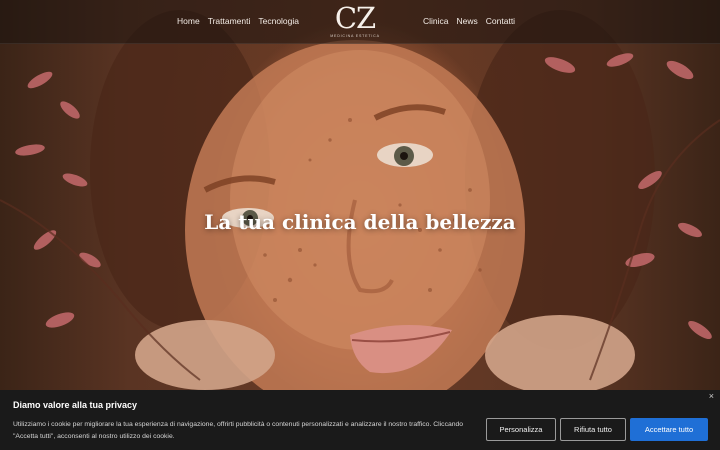 The width and height of the screenshot is (720, 450). I want to click on nav-clinica: Clinica, so click(436, 21).